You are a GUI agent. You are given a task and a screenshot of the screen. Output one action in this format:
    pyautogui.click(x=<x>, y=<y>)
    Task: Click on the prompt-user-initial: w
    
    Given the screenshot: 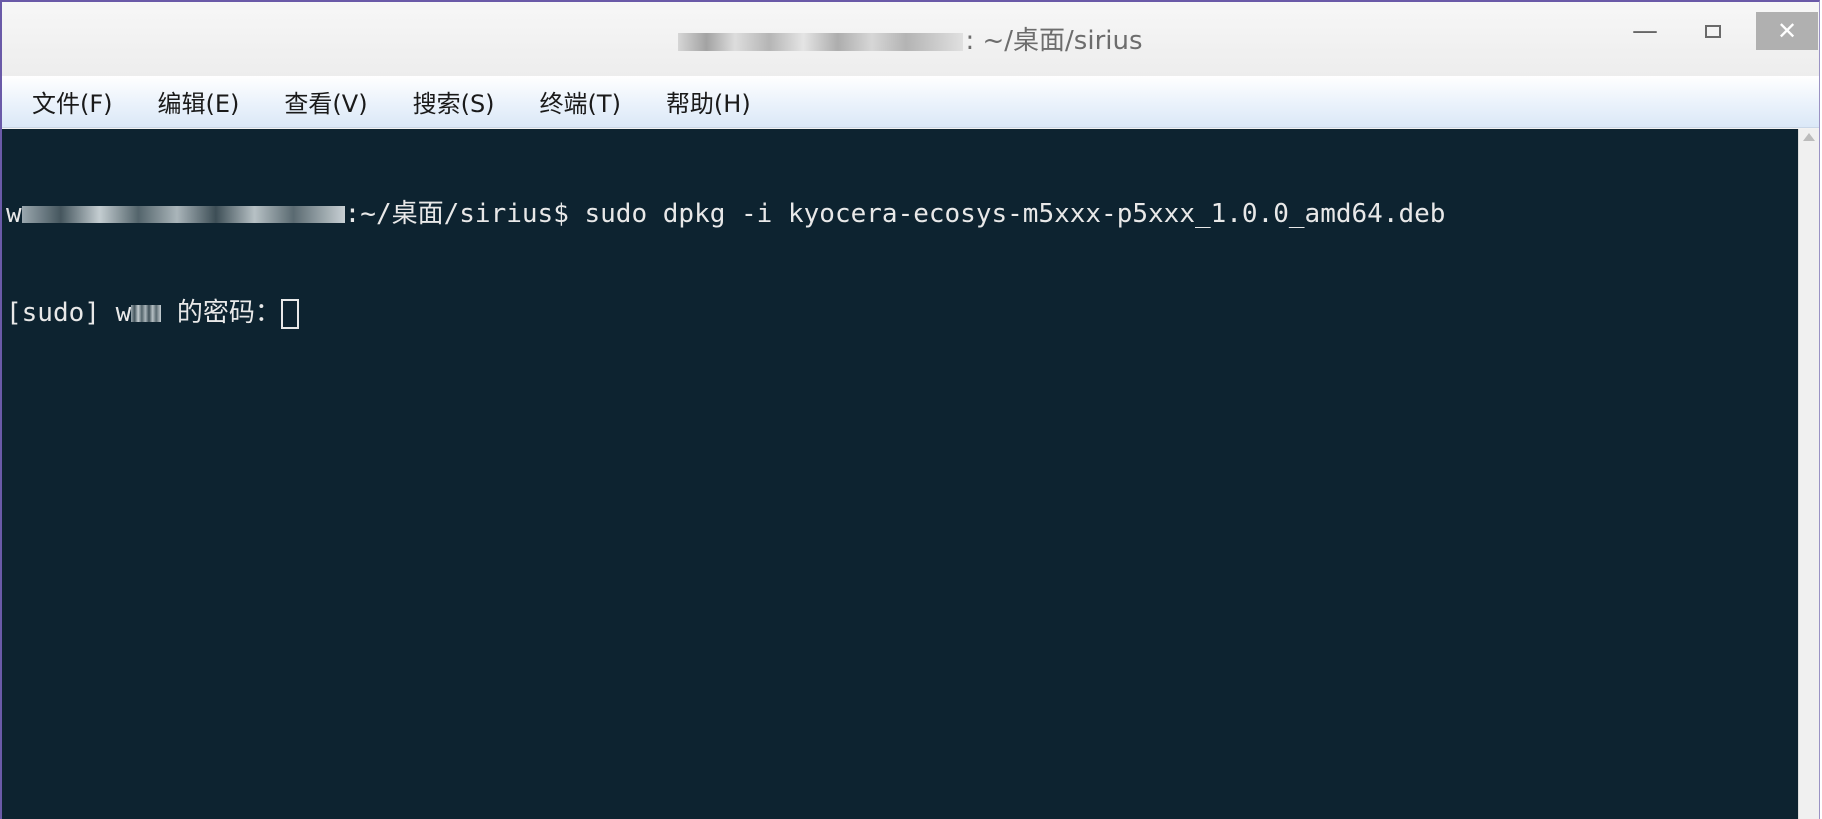 What is the action you would take?
    pyautogui.click(x=14, y=214)
    